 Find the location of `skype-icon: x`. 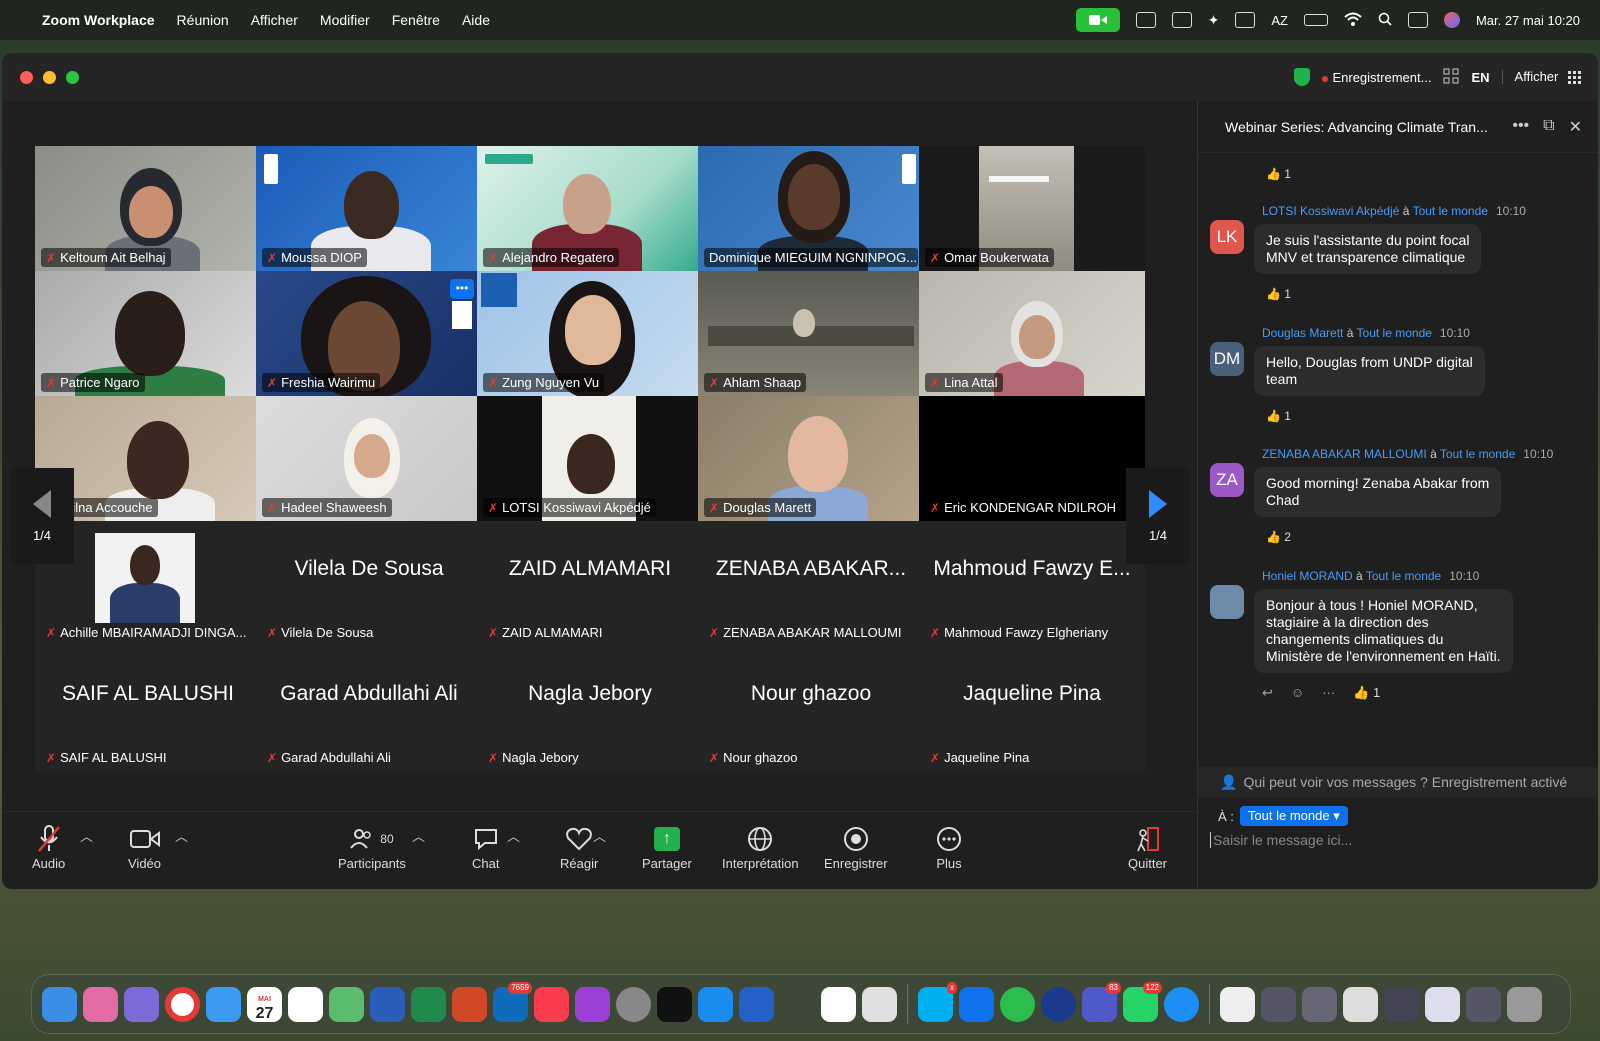

skype-icon: x is located at coordinates (937, 1001).